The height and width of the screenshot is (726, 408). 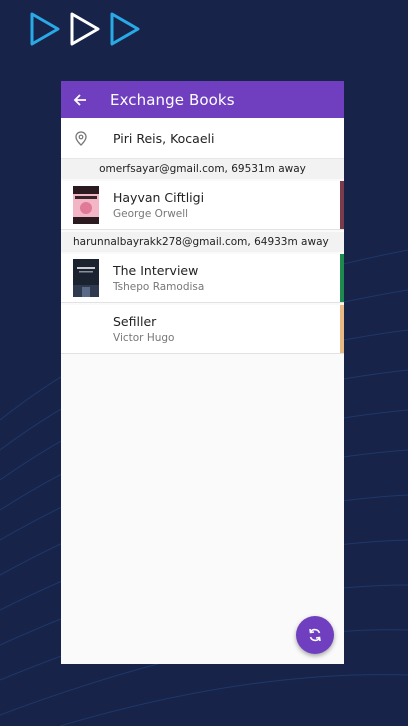 I want to click on book-item: The Interview Tshepo Ramodisa, so click(x=202, y=278).